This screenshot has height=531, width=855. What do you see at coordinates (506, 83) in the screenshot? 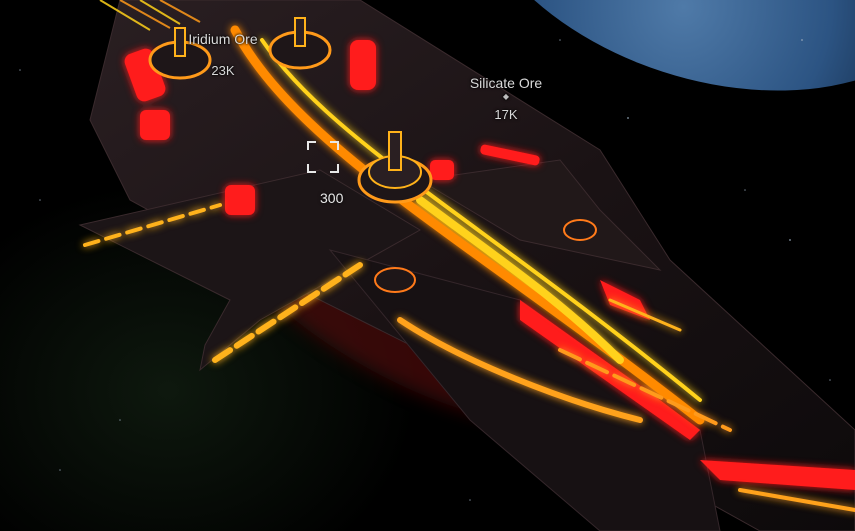
I see `ore-name: Silicate Ore` at bounding box center [506, 83].